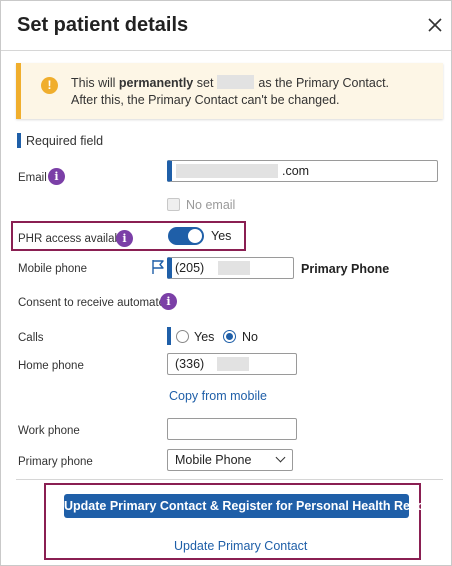  I want to click on no-email-checkbox, so click(173, 204).